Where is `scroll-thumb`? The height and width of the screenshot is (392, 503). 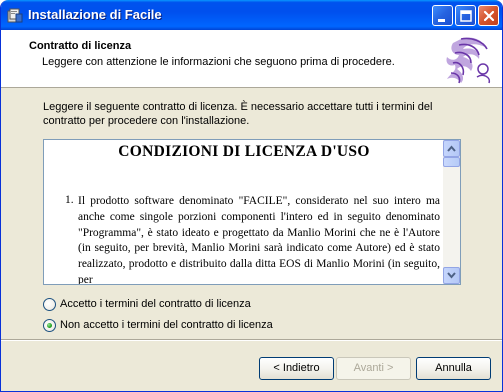 scroll-thumb is located at coordinates (451, 162).